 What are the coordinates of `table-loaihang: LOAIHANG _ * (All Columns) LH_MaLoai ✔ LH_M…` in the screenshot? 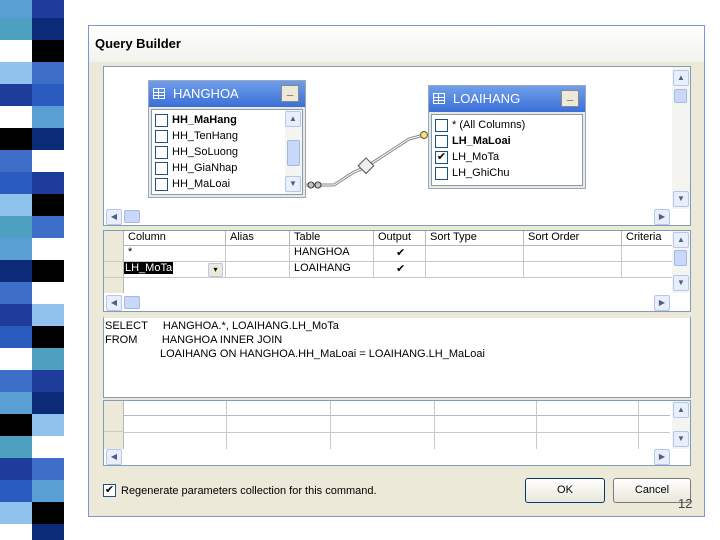 It's located at (507, 137).